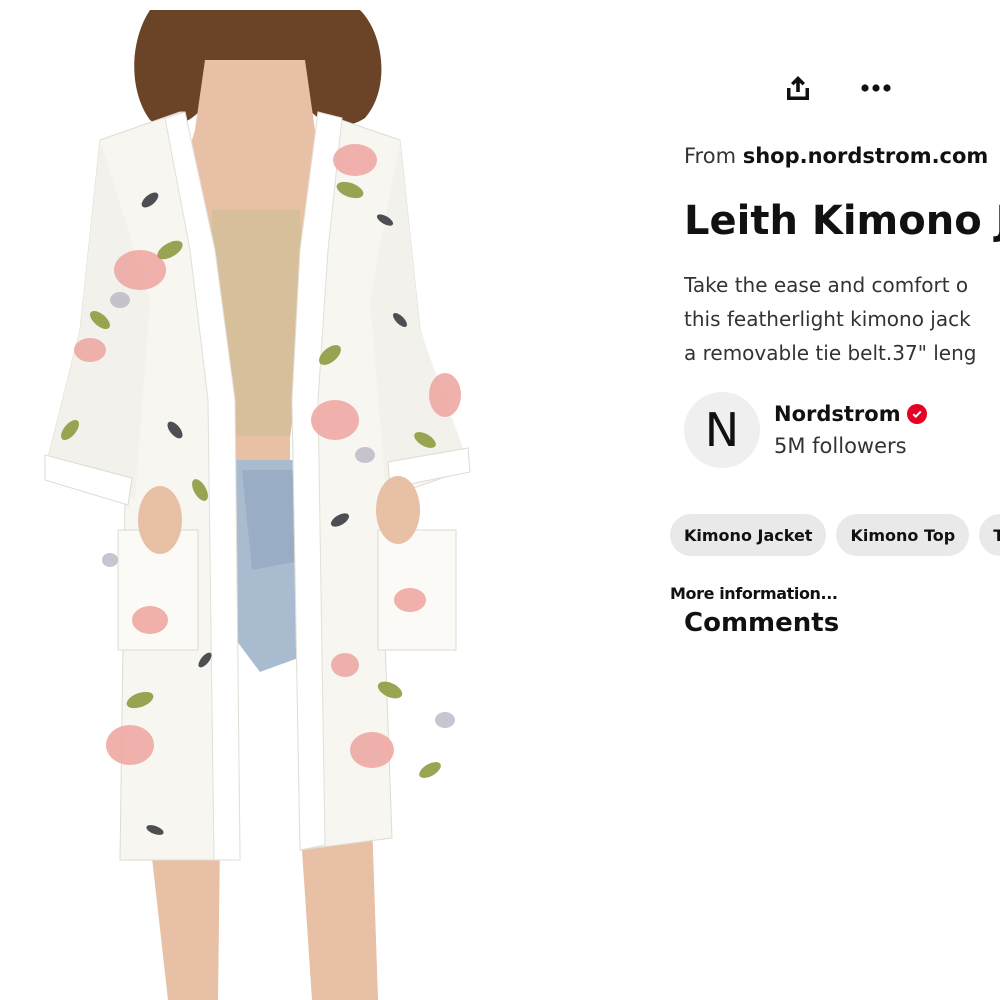  I want to click on tag-kimono-top: Kimono Top, so click(903, 535).